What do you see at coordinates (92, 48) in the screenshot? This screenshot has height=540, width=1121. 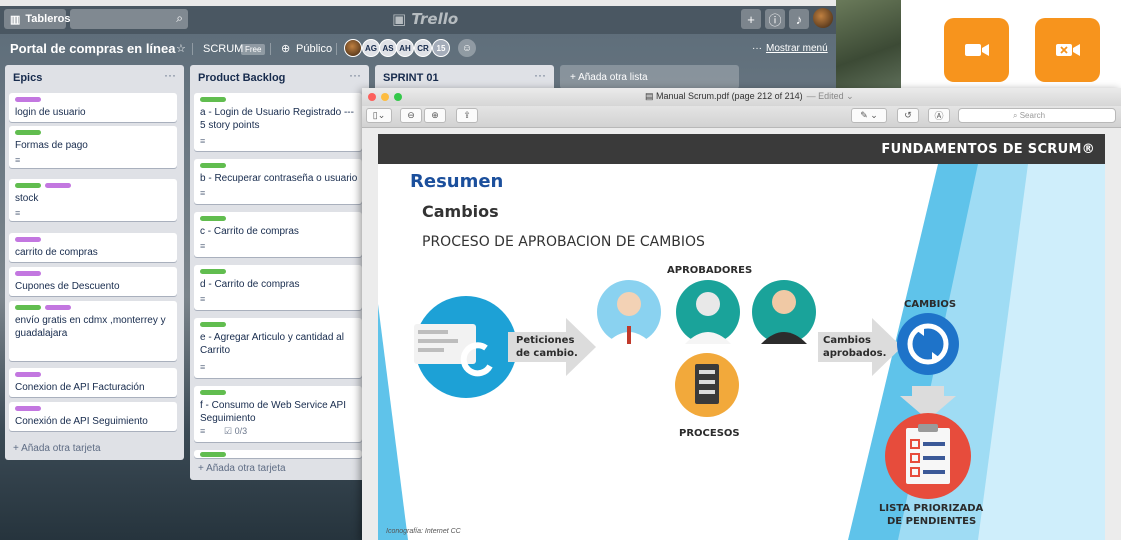 I see `board-title: Portal de compras en línea` at bounding box center [92, 48].